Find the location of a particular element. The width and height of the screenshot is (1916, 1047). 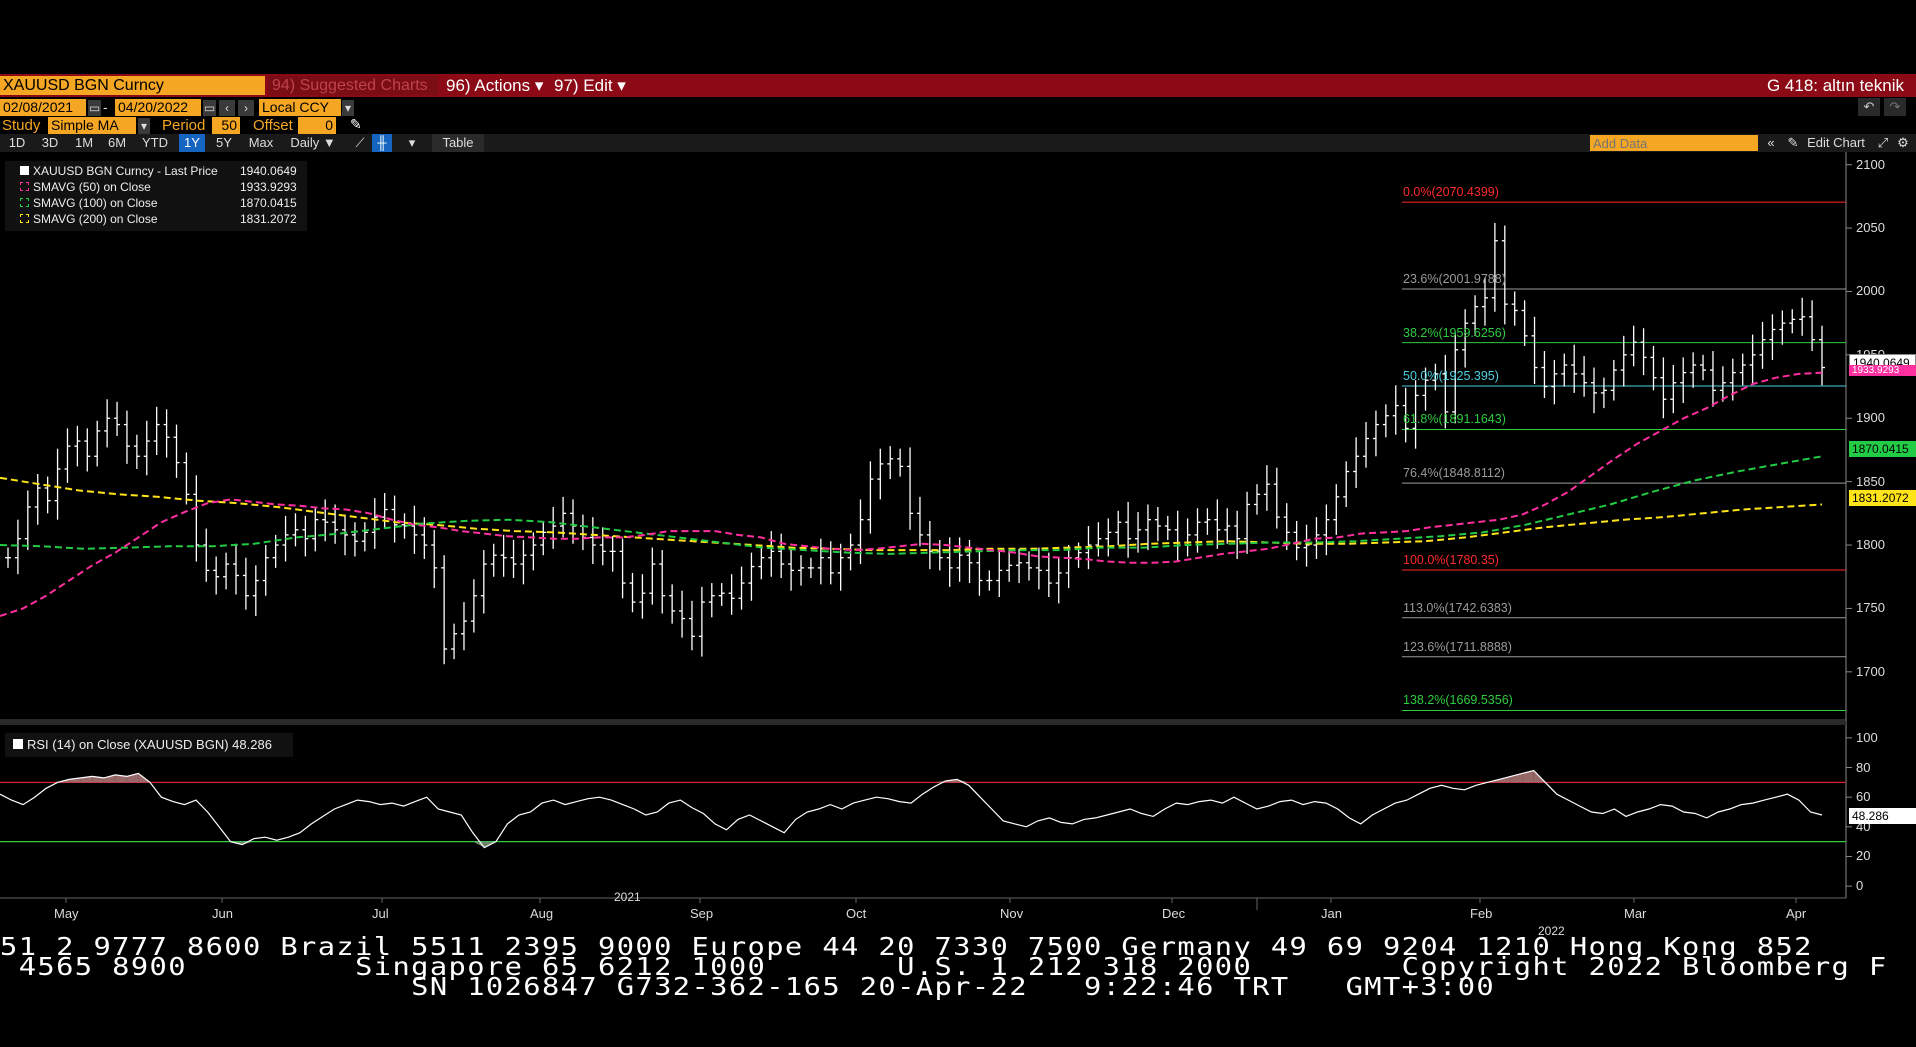

x-label-may: May is located at coordinates (66, 913).